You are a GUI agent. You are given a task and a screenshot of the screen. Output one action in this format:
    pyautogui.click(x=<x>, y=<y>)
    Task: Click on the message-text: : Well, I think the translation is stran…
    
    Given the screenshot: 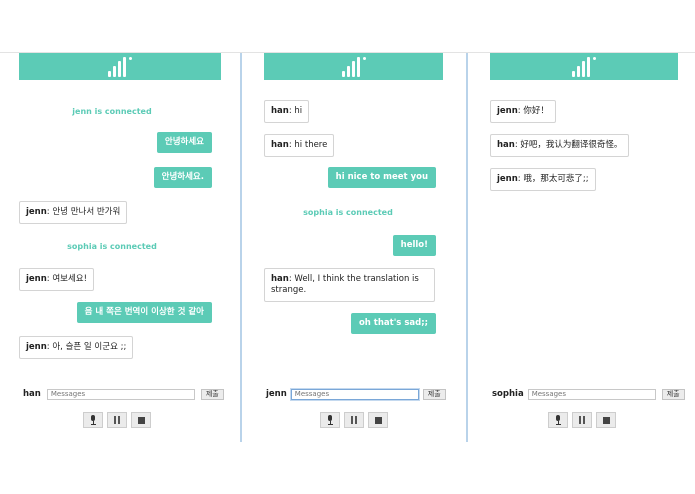 What is the action you would take?
    pyautogui.click(x=345, y=284)
    